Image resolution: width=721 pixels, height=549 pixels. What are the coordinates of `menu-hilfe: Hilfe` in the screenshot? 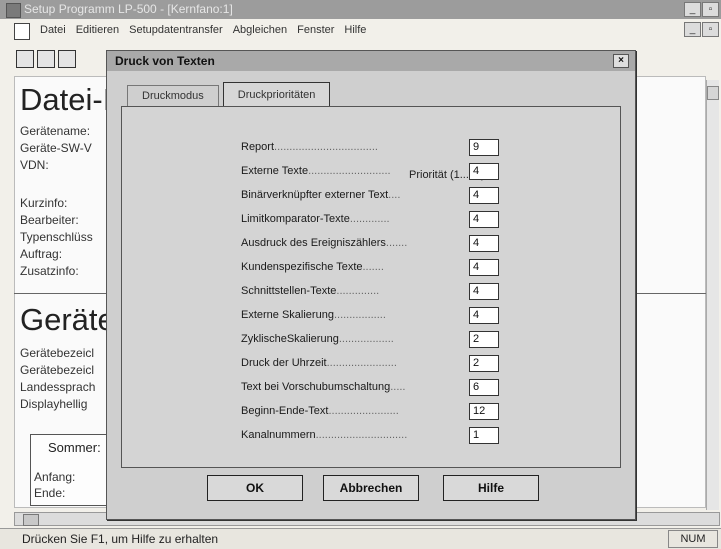 It's located at (355, 30).